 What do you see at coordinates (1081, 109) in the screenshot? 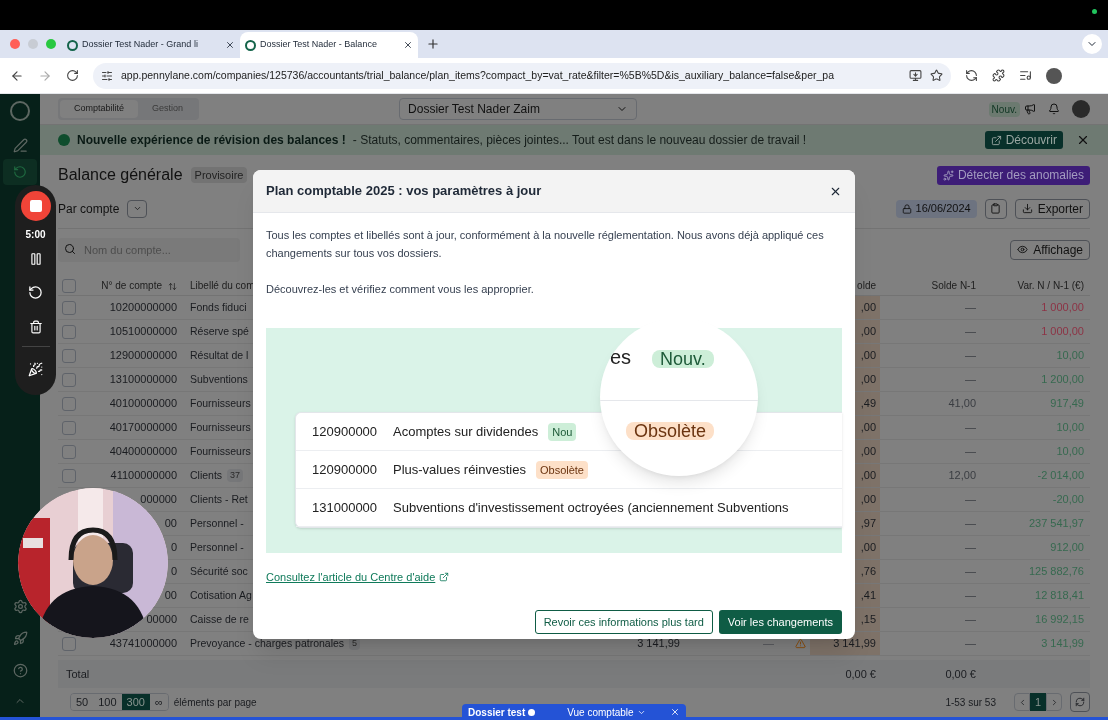
I see `user-avatar` at bounding box center [1081, 109].